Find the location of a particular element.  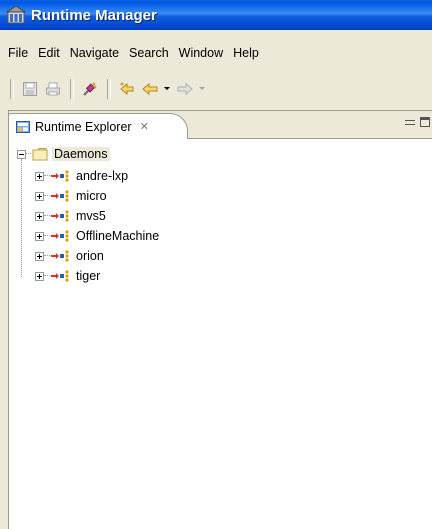

back-dropdown-button is located at coordinates (167, 89).